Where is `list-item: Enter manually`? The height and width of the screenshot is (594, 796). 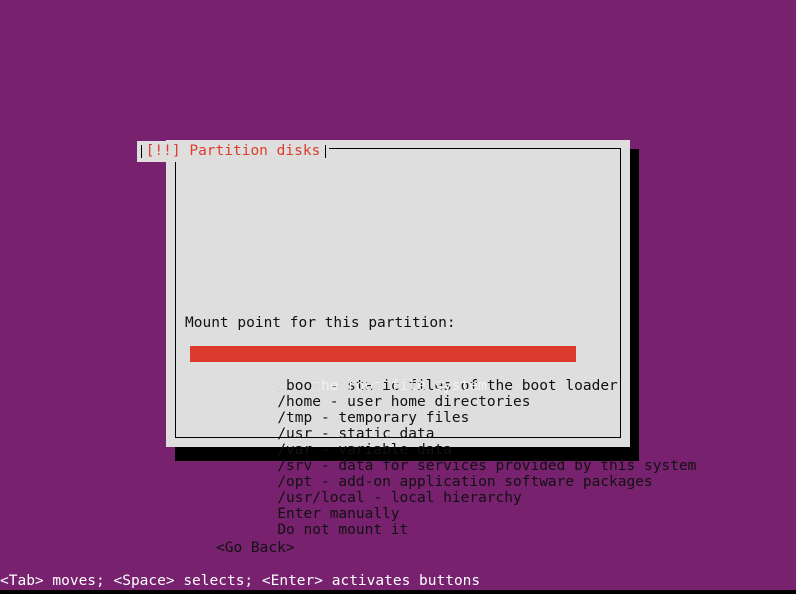 list-item: Enter manually is located at coordinates (398, 506).